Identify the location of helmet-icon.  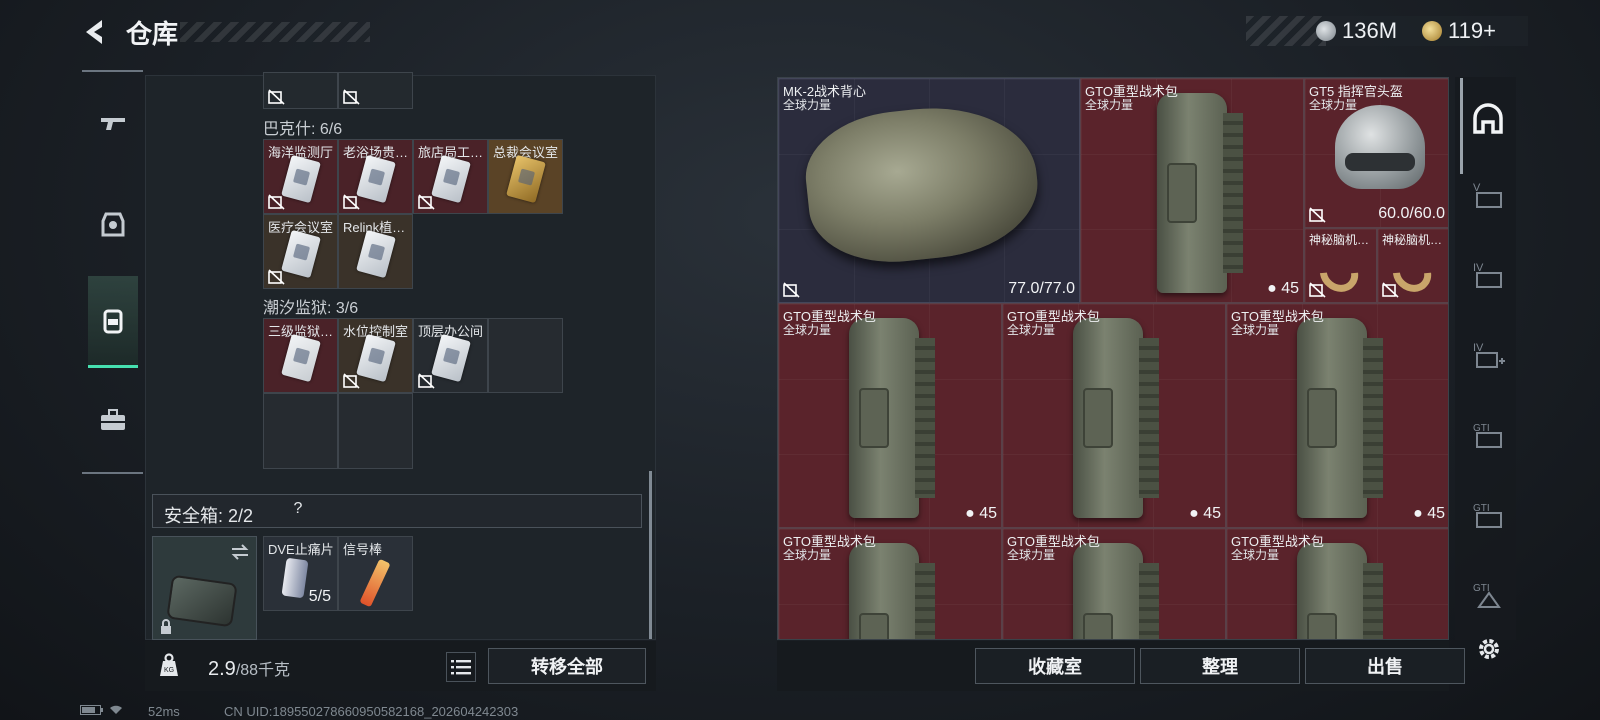
(1380, 147).